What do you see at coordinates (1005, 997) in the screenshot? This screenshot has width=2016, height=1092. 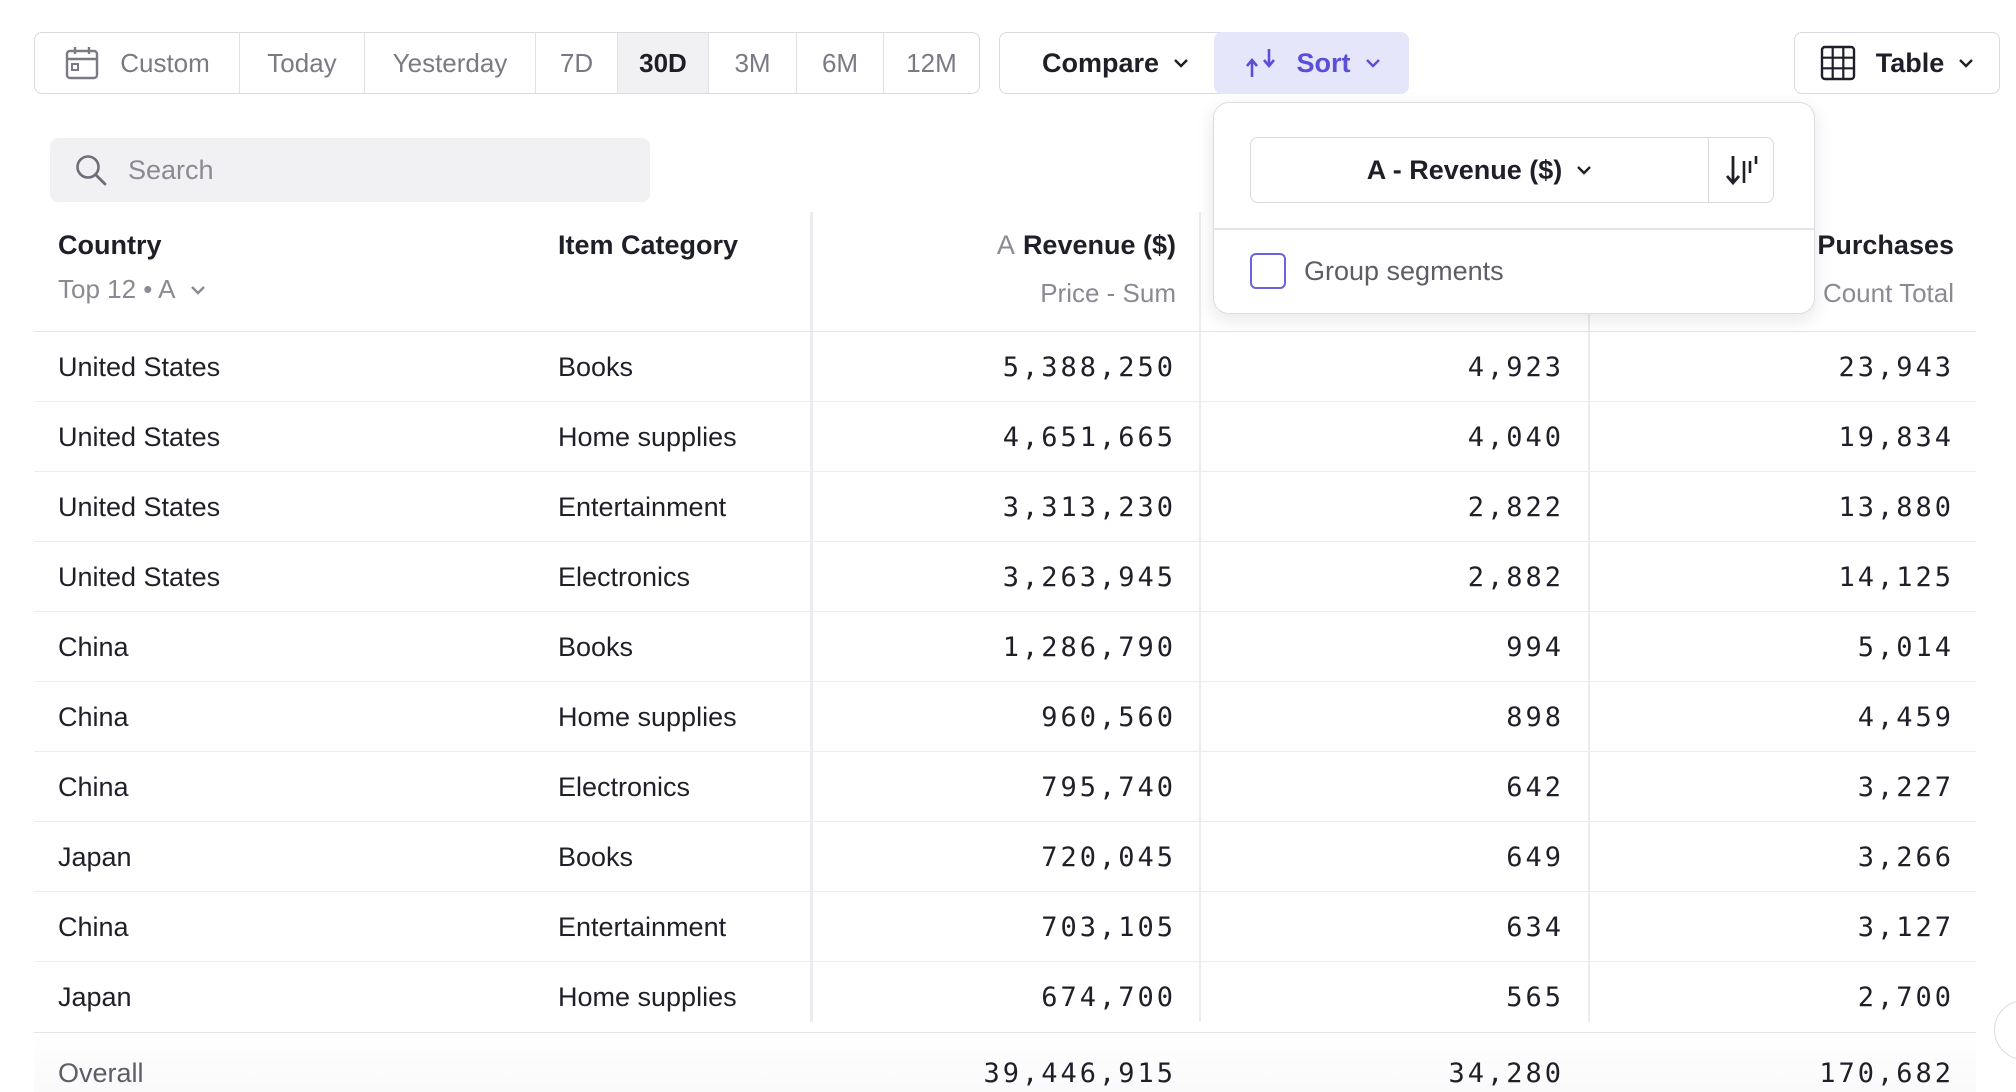 I see `table-row: Japan Home supplies 674,700 565 2,700` at bounding box center [1005, 997].